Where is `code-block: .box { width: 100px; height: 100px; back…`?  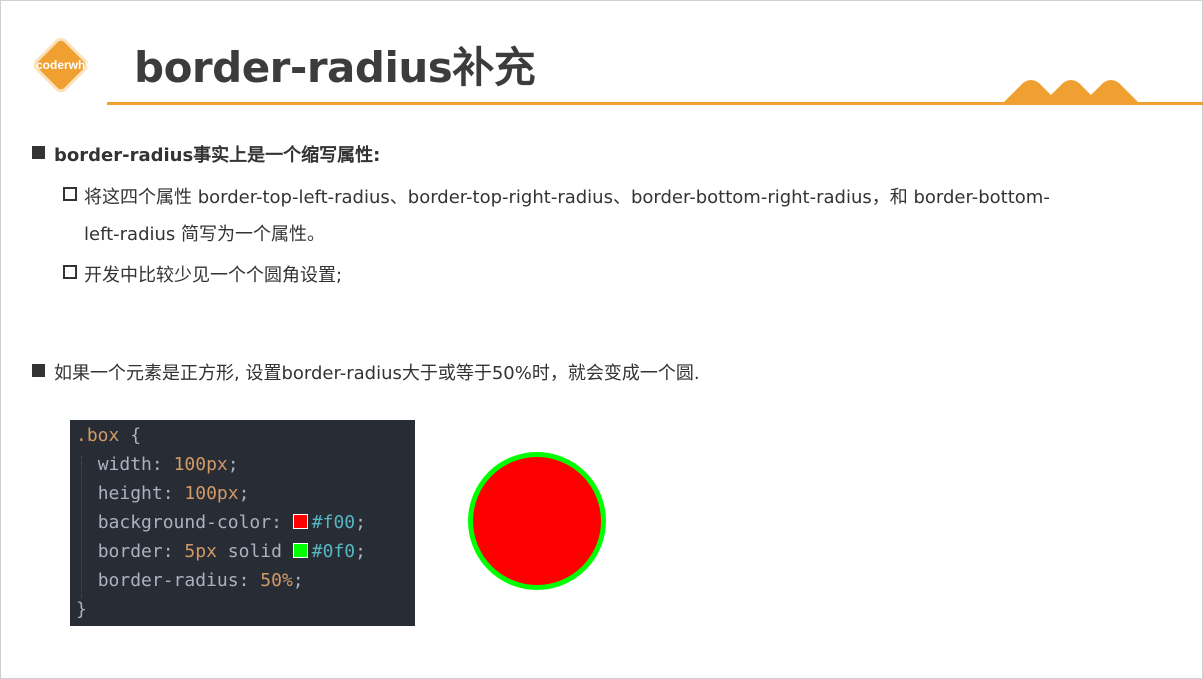 code-block: .box { width: 100px; height: 100px; back… is located at coordinates (242, 523).